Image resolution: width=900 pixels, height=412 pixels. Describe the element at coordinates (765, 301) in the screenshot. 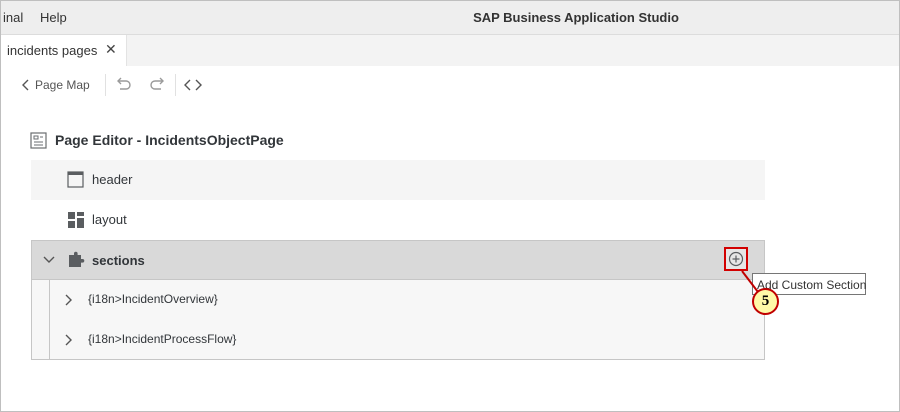

I see `step-number-badge: 5` at that location.